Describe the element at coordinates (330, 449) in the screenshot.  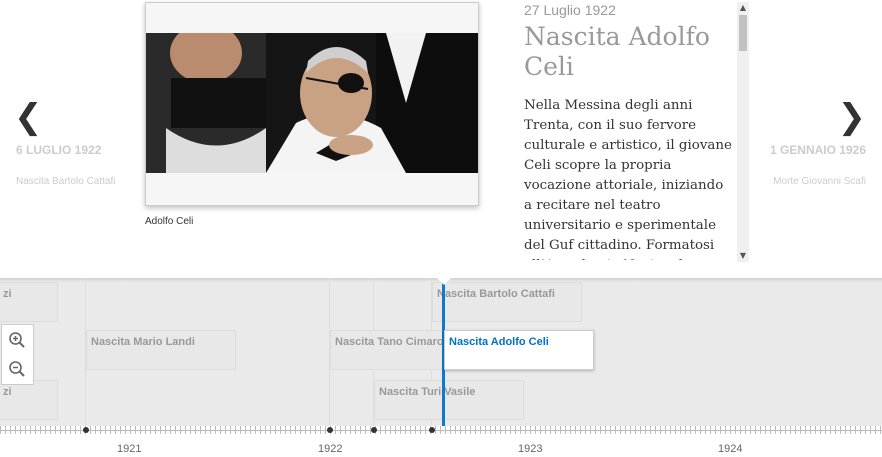
I see `year-label: 1922` at that location.